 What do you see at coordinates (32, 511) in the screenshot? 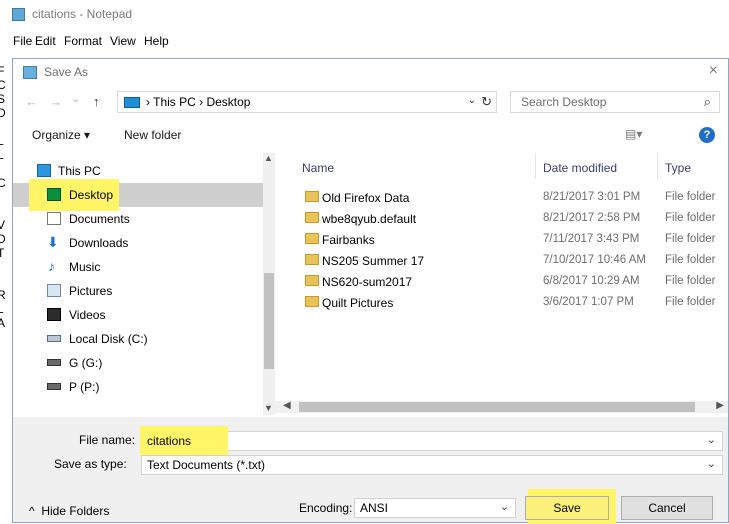
I see `chevron-up-icon: ^` at bounding box center [32, 511].